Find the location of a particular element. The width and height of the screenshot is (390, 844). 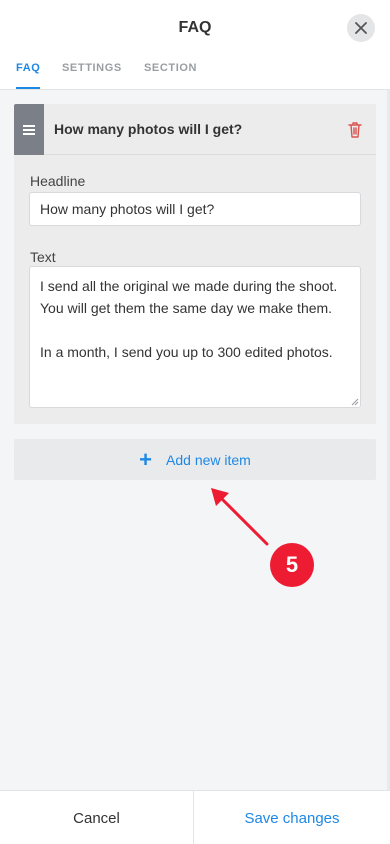

annotation-arrow-icon is located at coordinates (240, 517).